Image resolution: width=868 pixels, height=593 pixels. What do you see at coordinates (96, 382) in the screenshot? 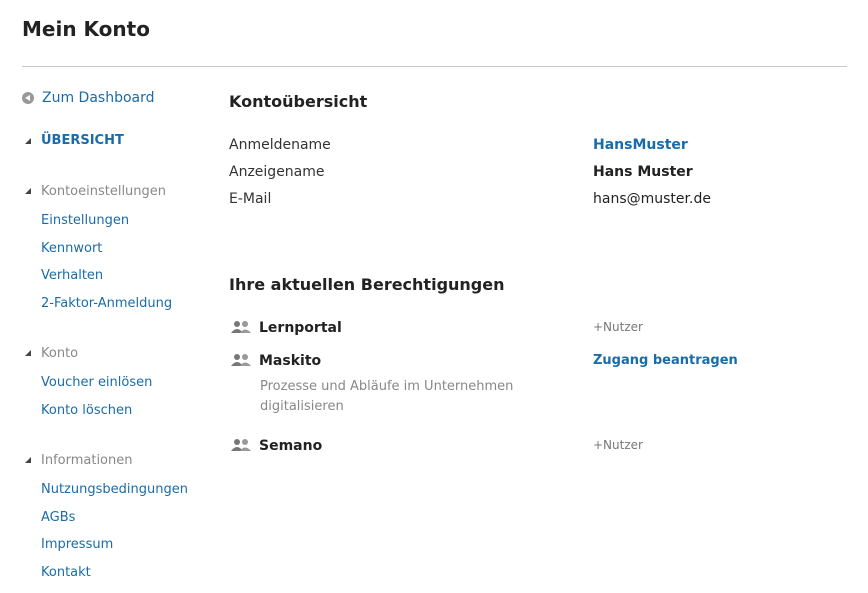
I see `sidebar-item-voucher-einloesen: Voucher einlösen` at bounding box center [96, 382].